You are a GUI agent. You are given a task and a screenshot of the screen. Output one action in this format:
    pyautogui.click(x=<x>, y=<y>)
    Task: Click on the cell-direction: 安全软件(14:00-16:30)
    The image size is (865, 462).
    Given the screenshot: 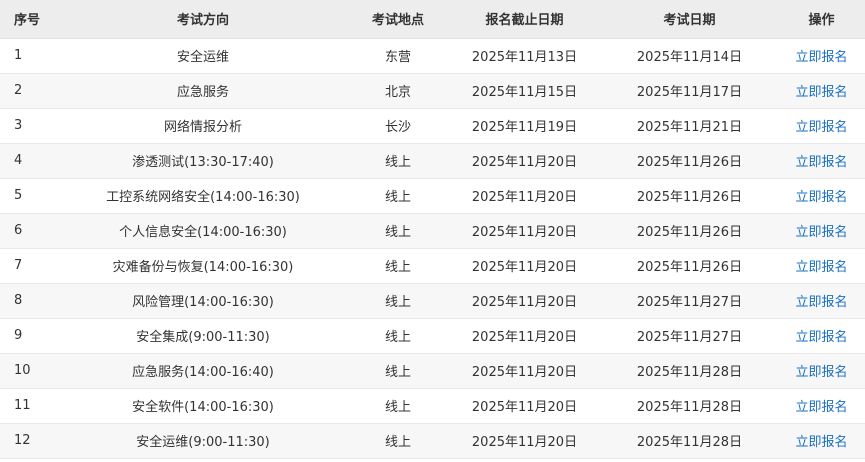 What is the action you would take?
    pyautogui.click(x=203, y=406)
    